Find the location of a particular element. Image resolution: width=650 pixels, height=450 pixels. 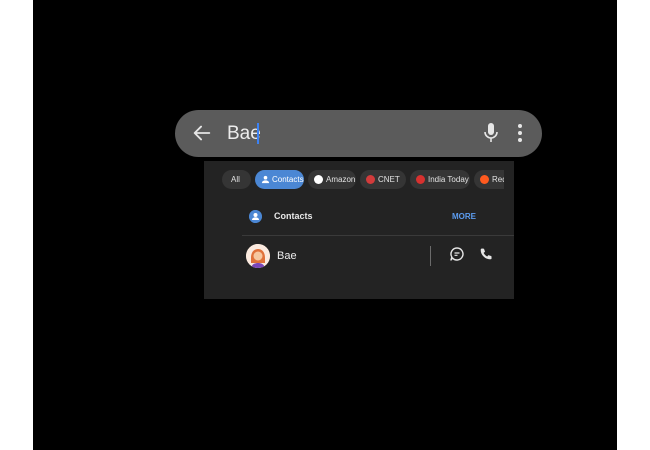

chip-reddit: Reddit is located at coordinates (489, 179).